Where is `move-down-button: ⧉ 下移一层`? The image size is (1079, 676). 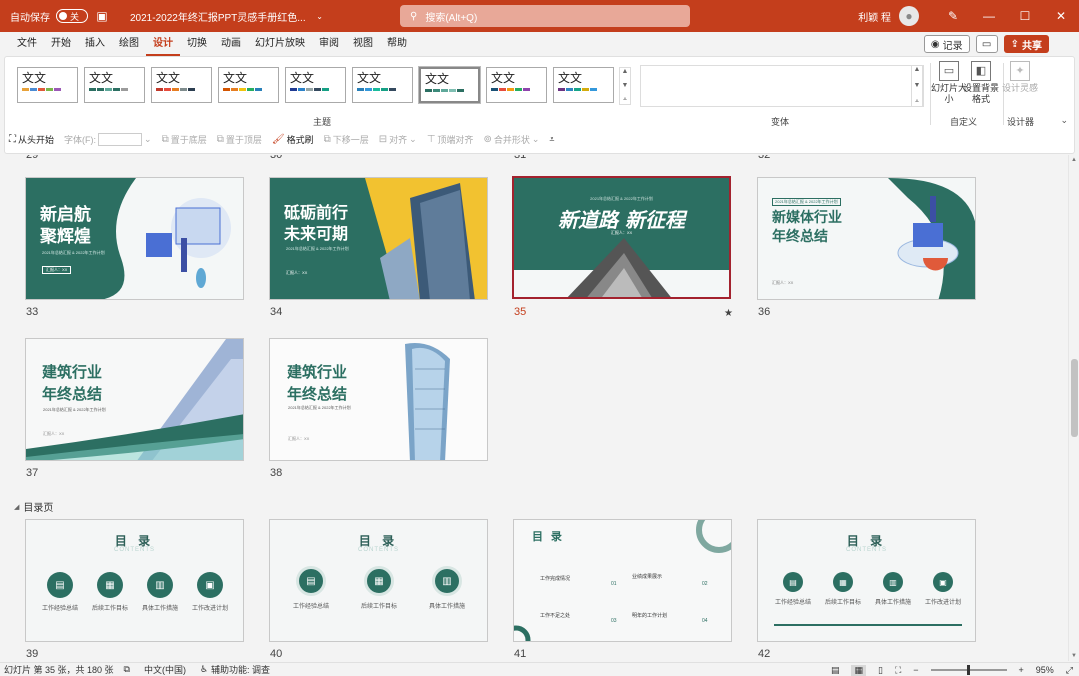 move-down-button: ⧉ 下移一层 is located at coordinates (346, 139).